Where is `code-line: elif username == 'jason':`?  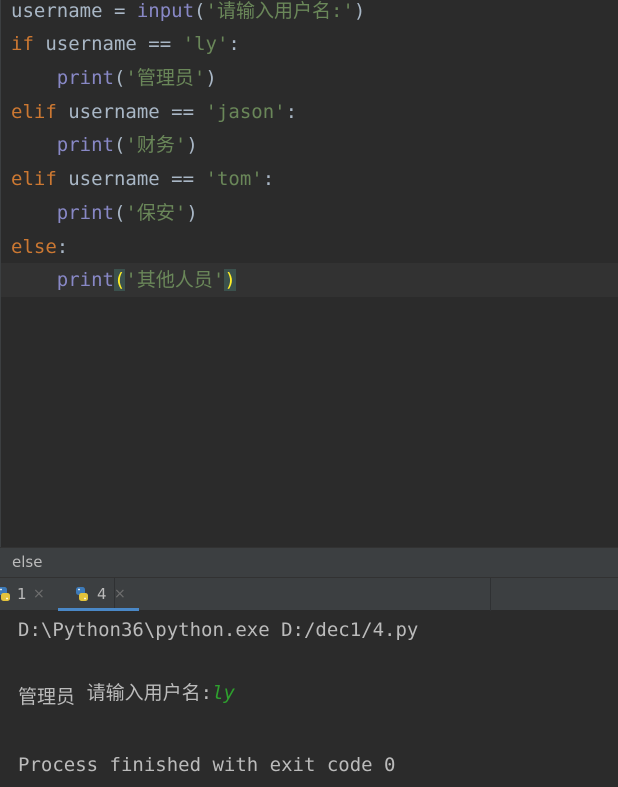 code-line: elif username == 'jason': is located at coordinates (149, 112).